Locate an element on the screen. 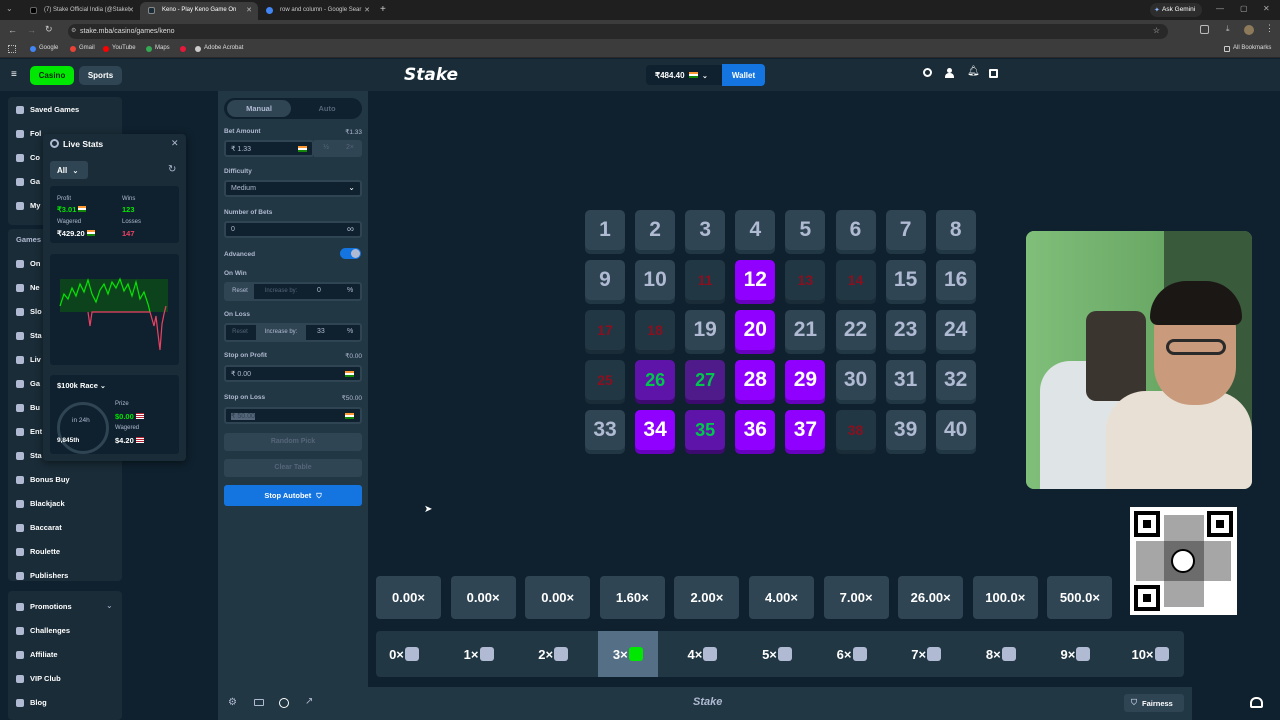 Image resolution: width=1280 pixels, height=720 pixels. refresh-icon: ↻ is located at coordinates (172, 169).